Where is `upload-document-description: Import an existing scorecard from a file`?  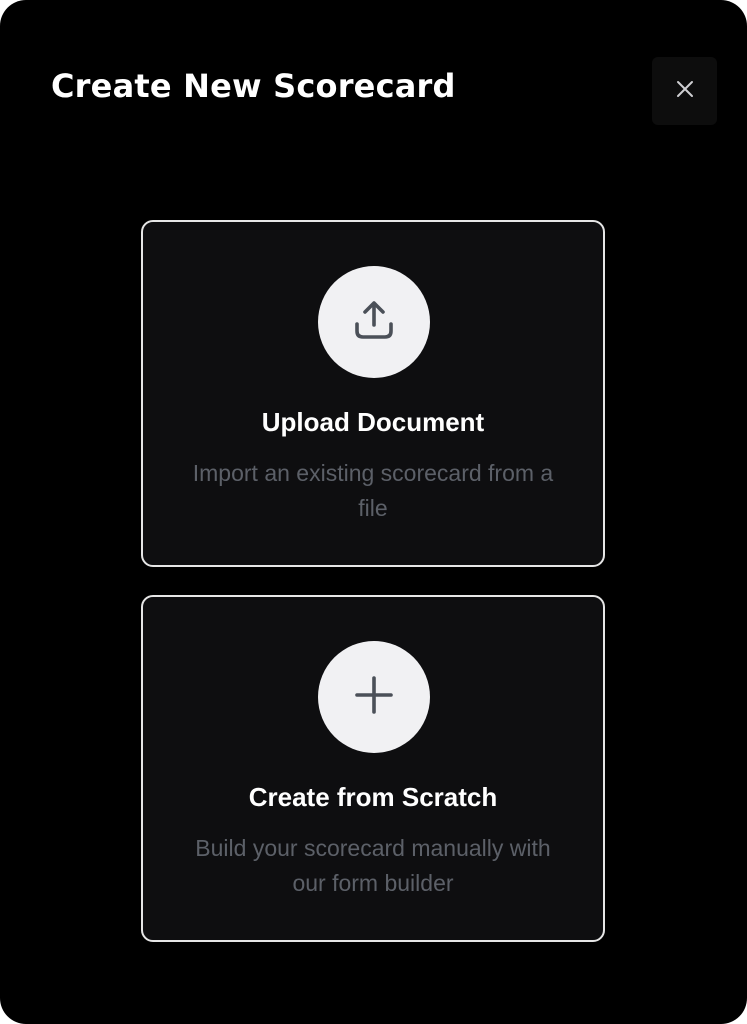
upload-document-description: Import an existing scorecard from a file is located at coordinates (373, 490).